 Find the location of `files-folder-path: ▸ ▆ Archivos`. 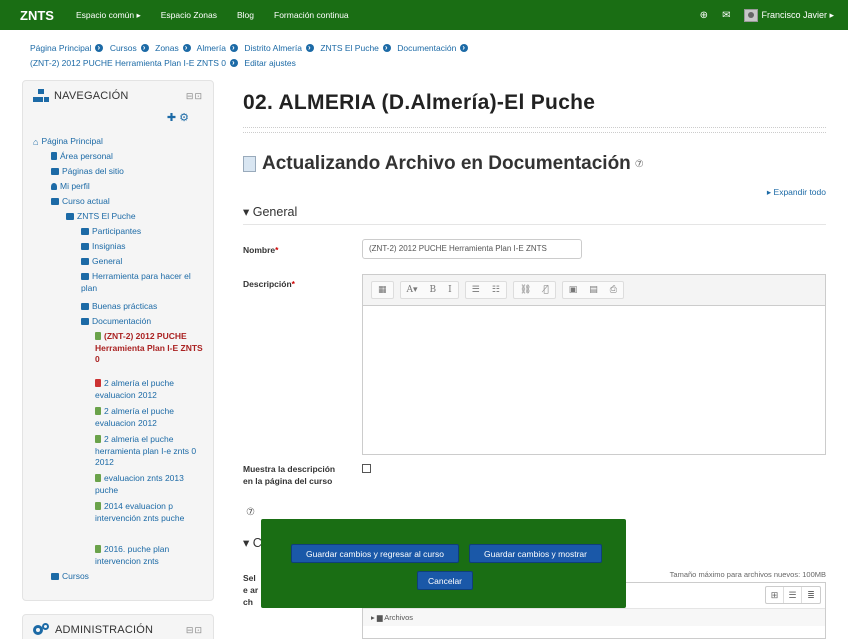

files-folder-path: ▸ ▆ Archivos is located at coordinates (594, 617).